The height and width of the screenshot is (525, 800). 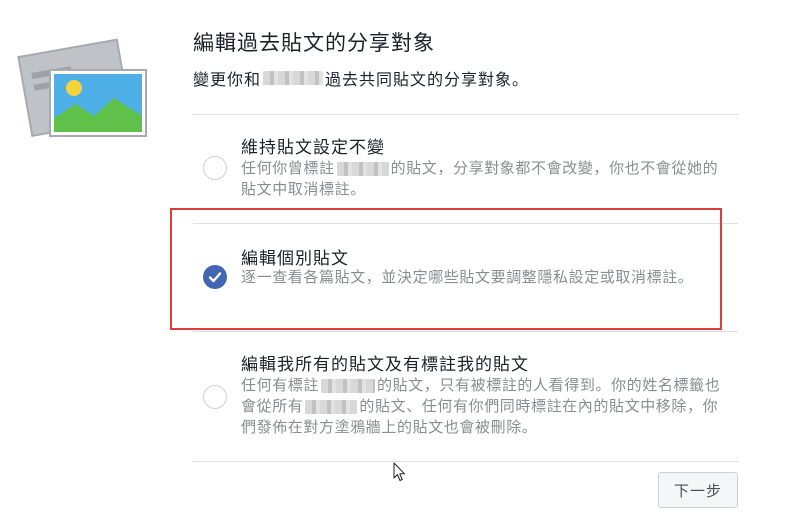 What do you see at coordinates (288, 168) in the screenshot?
I see `option-desc-text: 任何你曾標註` at bounding box center [288, 168].